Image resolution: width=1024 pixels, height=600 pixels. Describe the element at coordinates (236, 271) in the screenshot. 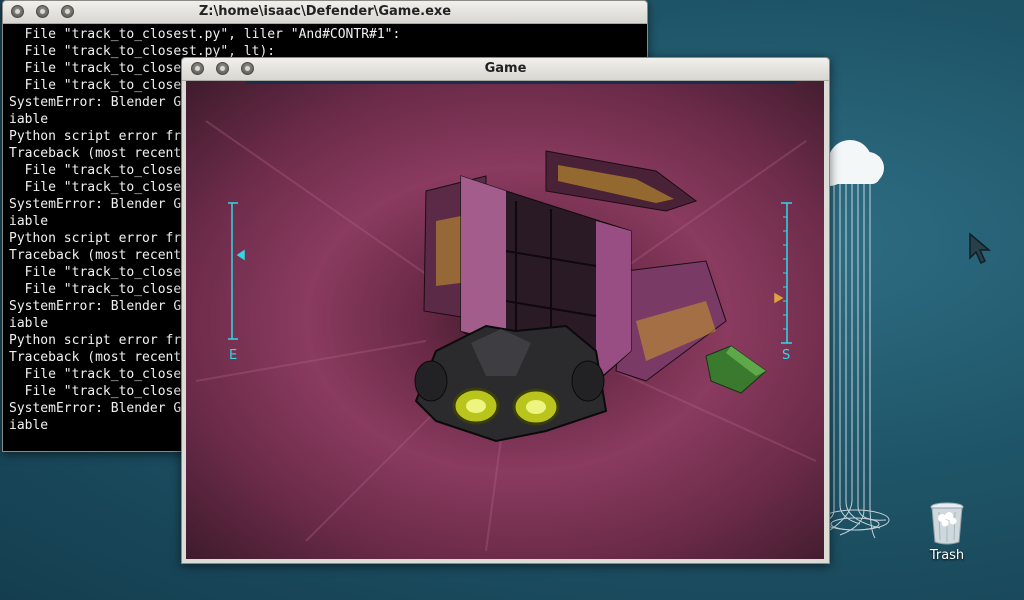

I see `hud-left-gauge` at that location.